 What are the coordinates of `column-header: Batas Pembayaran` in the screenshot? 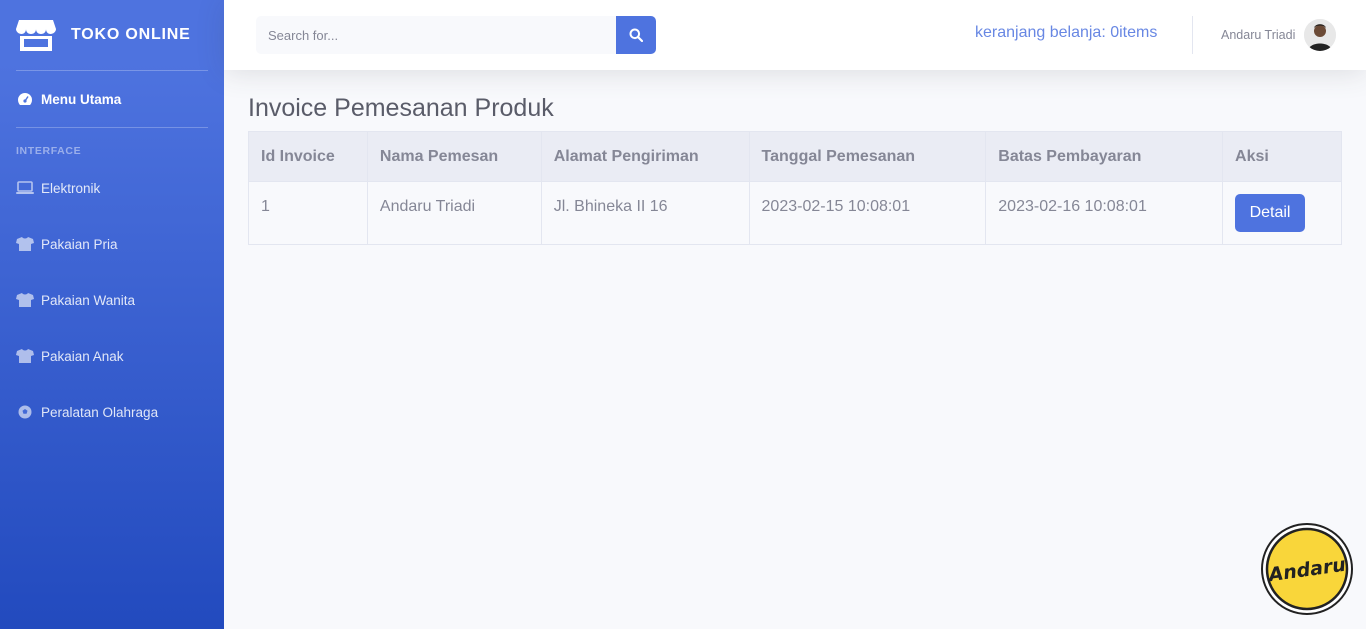 It's located at (1104, 156).